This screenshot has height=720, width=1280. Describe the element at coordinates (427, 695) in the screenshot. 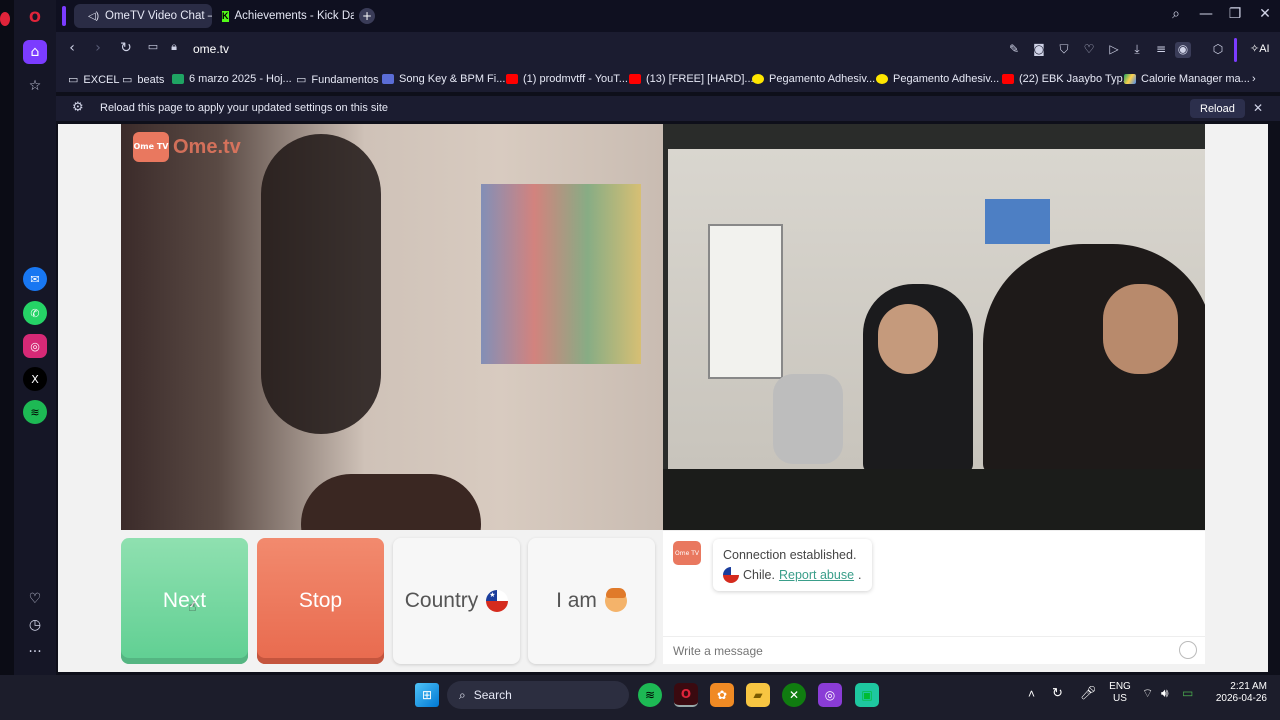

I see `windows-start-icon: ⊞` at that location.